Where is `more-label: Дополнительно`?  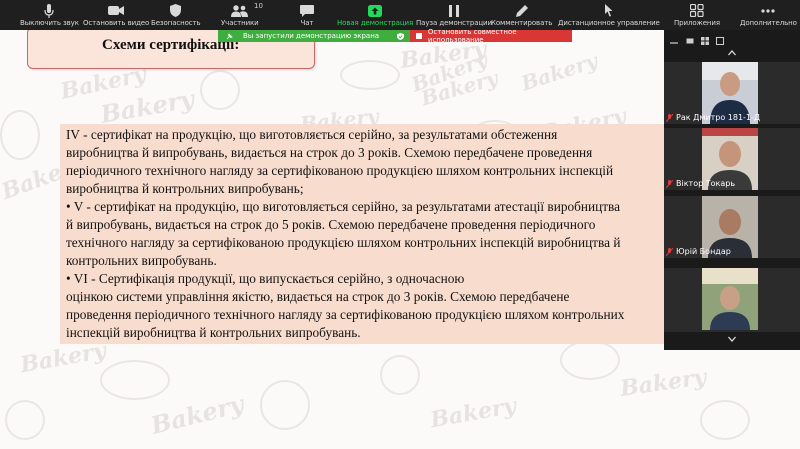
more-label: Дополнительно is located at coordinates (768, 23).